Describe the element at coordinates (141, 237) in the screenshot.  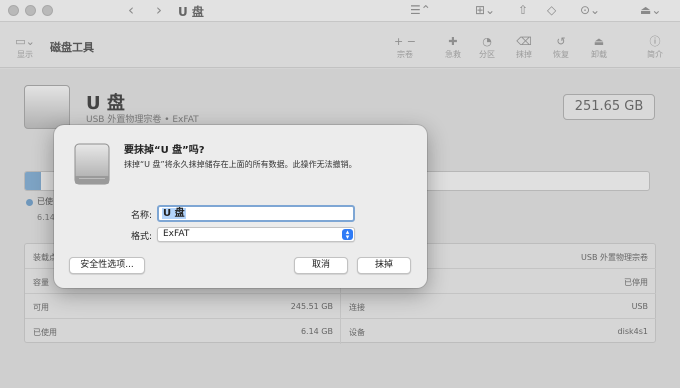
I see `format-label: 格式:` at that location.